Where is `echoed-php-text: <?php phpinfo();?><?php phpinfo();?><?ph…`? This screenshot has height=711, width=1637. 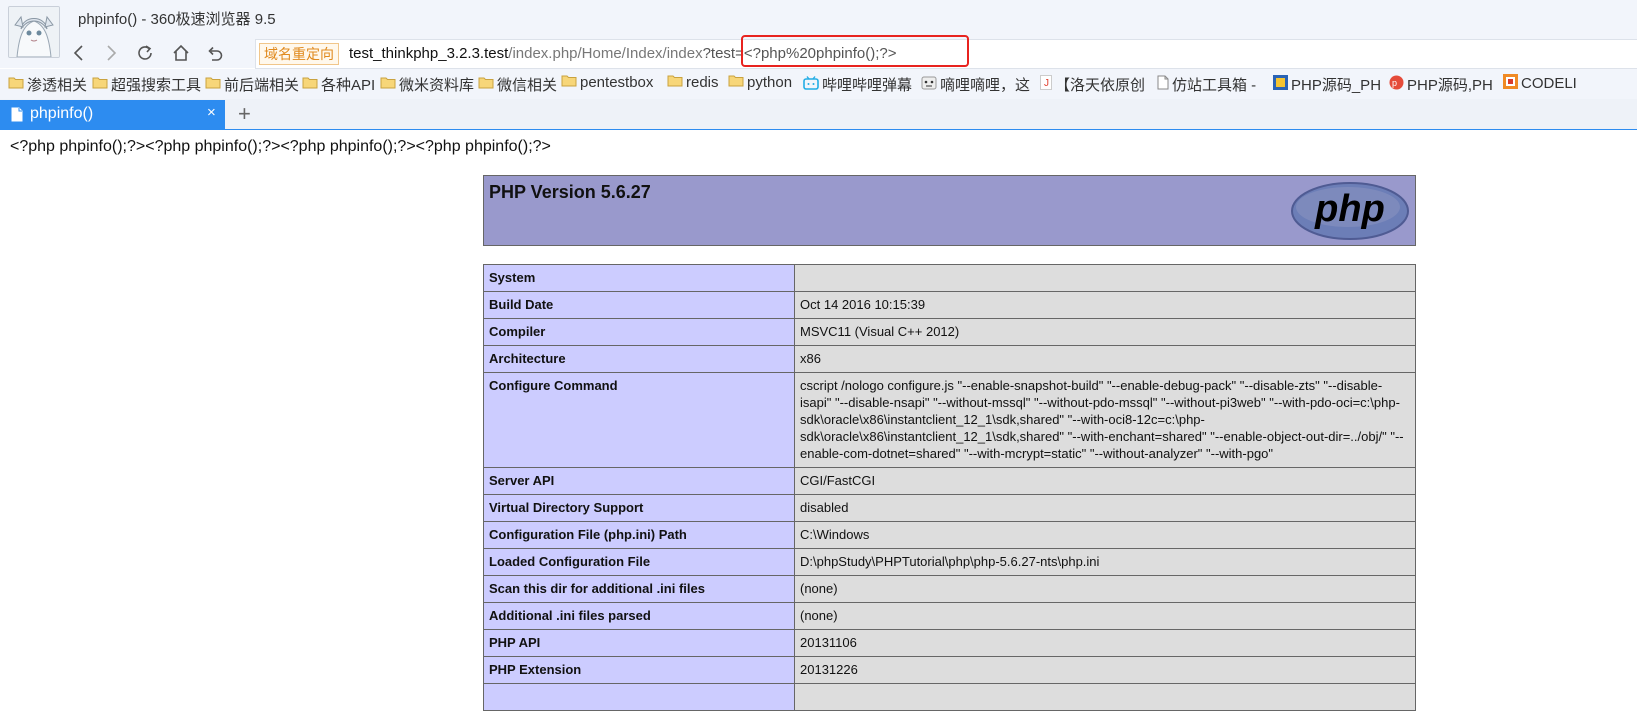 echoed-php-text: <?php phpinfo();?><?php phpinfo();?><?ph… is located at coordinates (280, 146).